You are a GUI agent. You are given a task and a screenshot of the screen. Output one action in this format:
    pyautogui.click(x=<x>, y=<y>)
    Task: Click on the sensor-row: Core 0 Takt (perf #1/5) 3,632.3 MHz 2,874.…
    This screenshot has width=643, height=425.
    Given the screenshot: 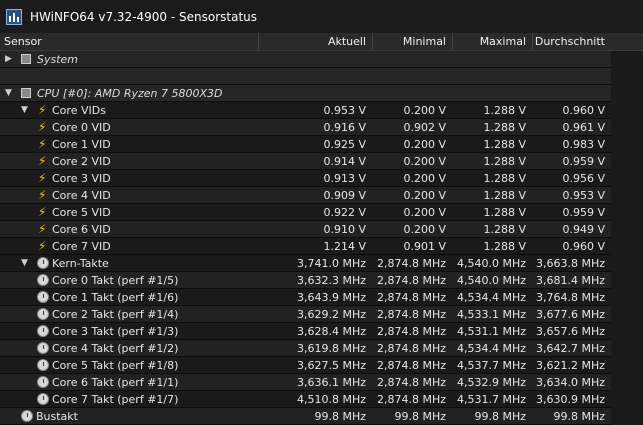 What is the action you would take?
    pyautogui.click(x=321, y=280)
    